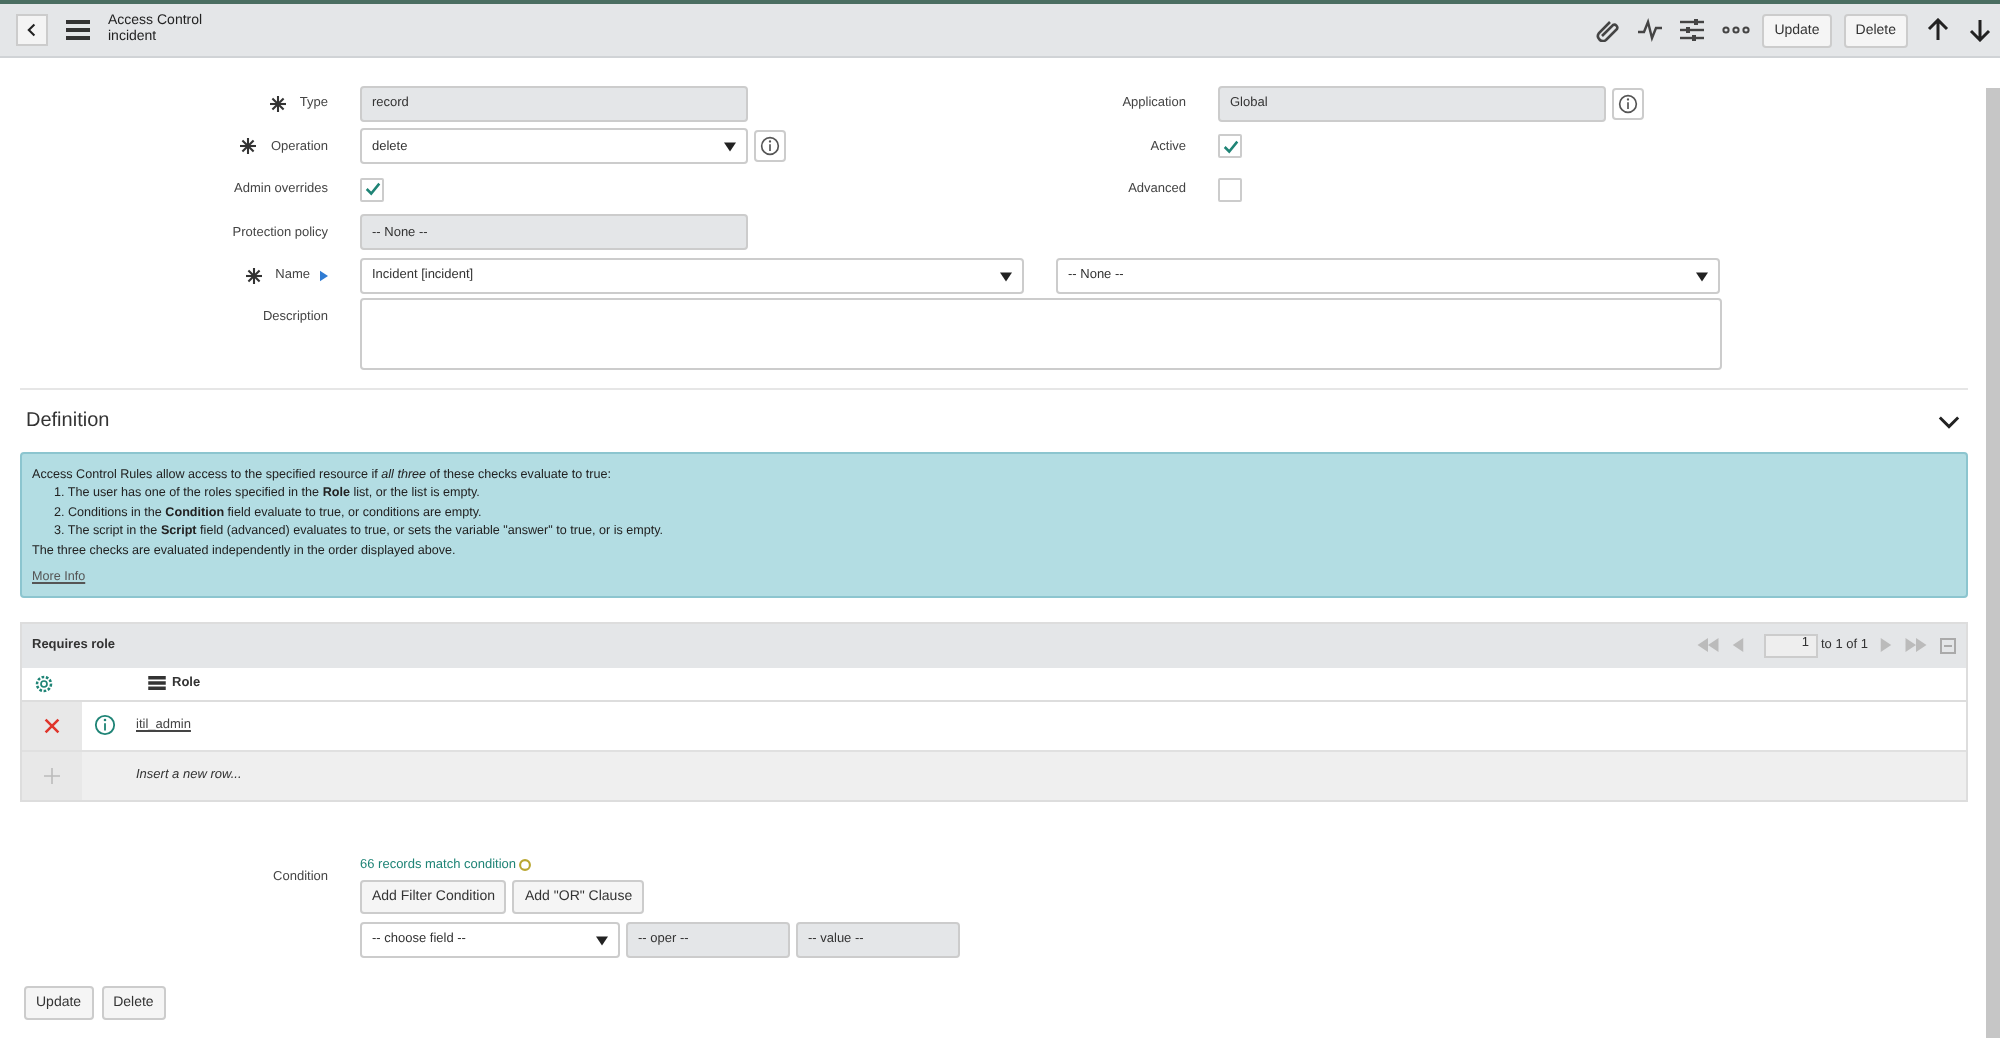 This screenshot has height=1040, width=2000. I want to click on up-arrow-icon, so click(1938, 30).